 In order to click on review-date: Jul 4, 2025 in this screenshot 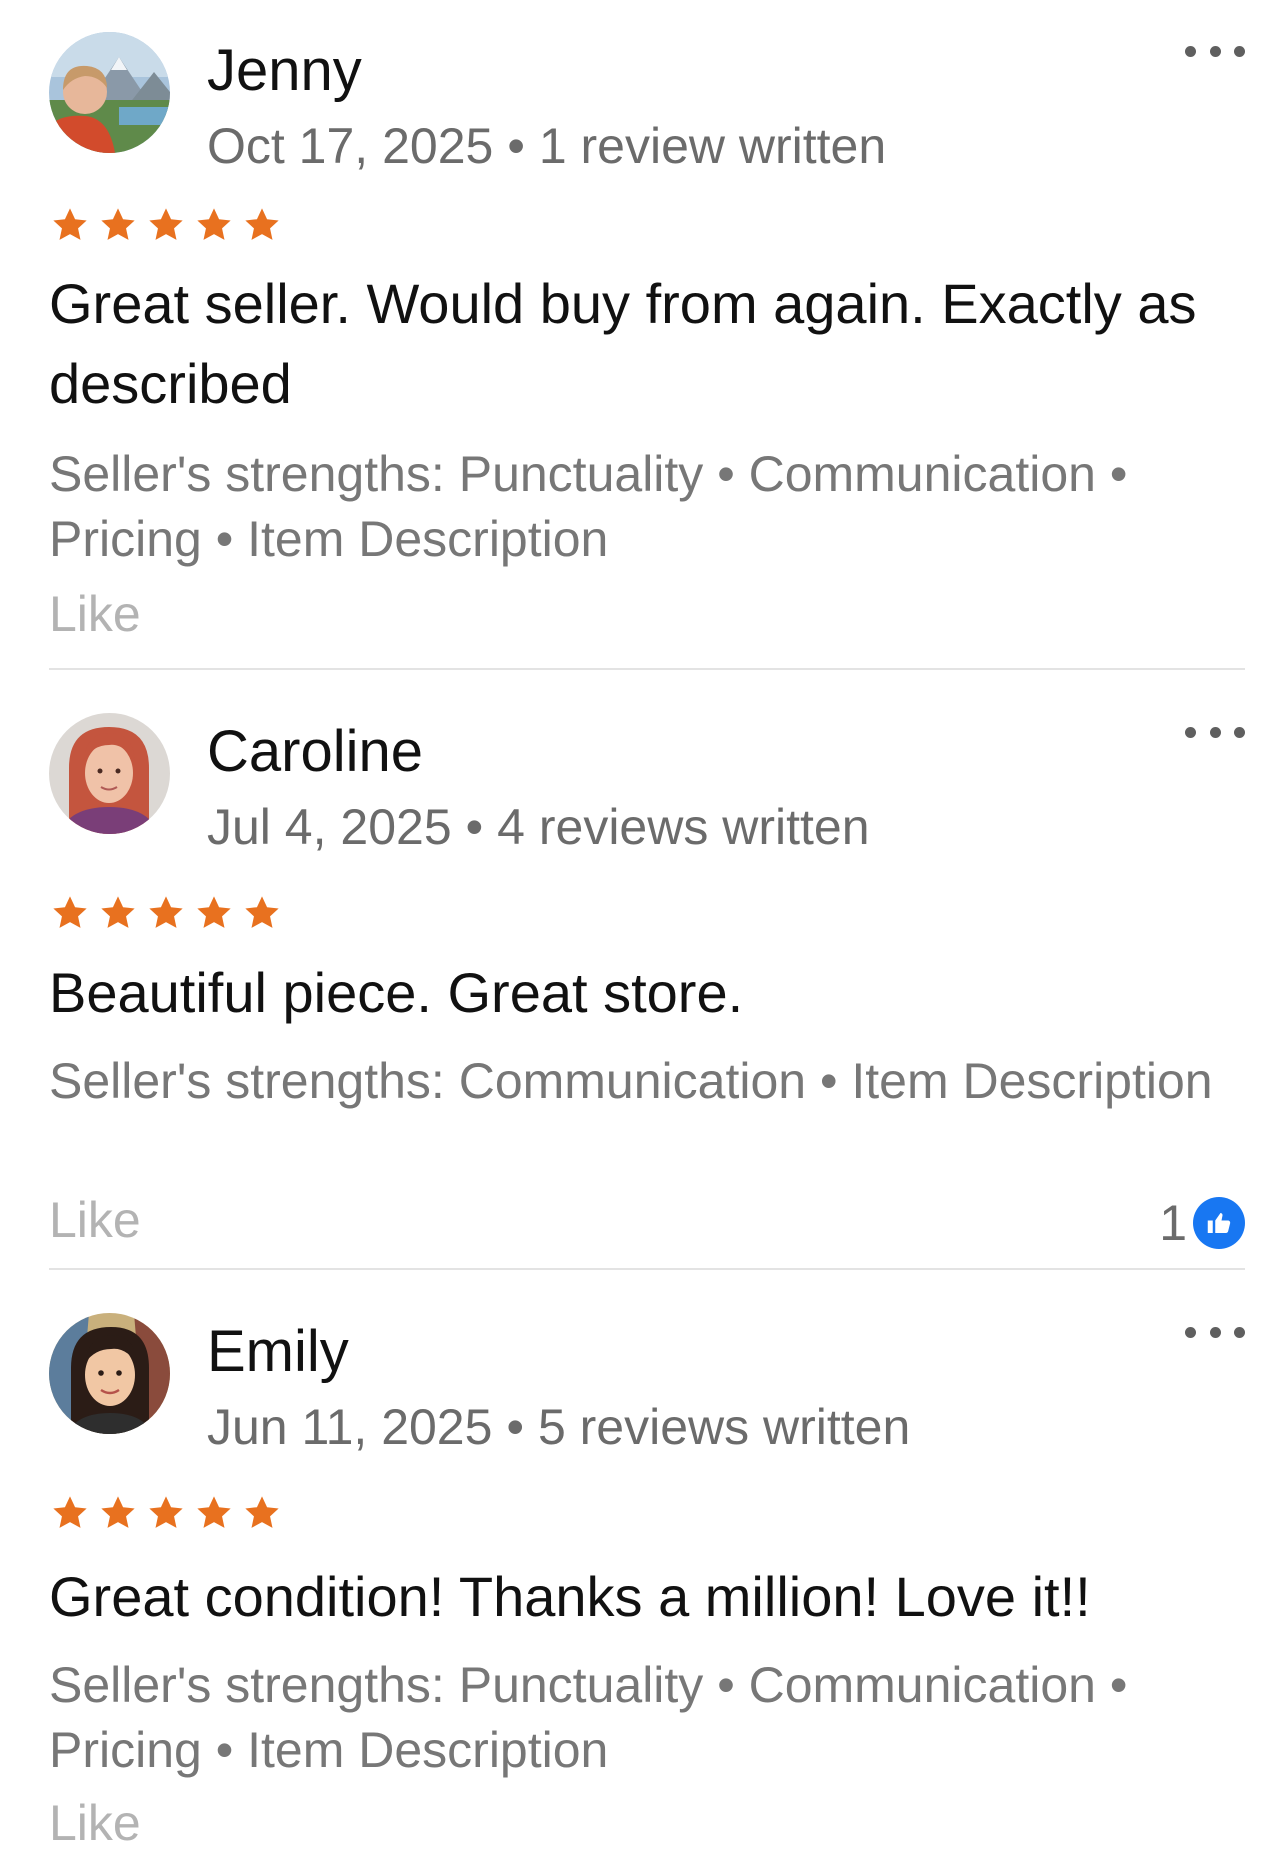, I will do `click(329, 827)`.